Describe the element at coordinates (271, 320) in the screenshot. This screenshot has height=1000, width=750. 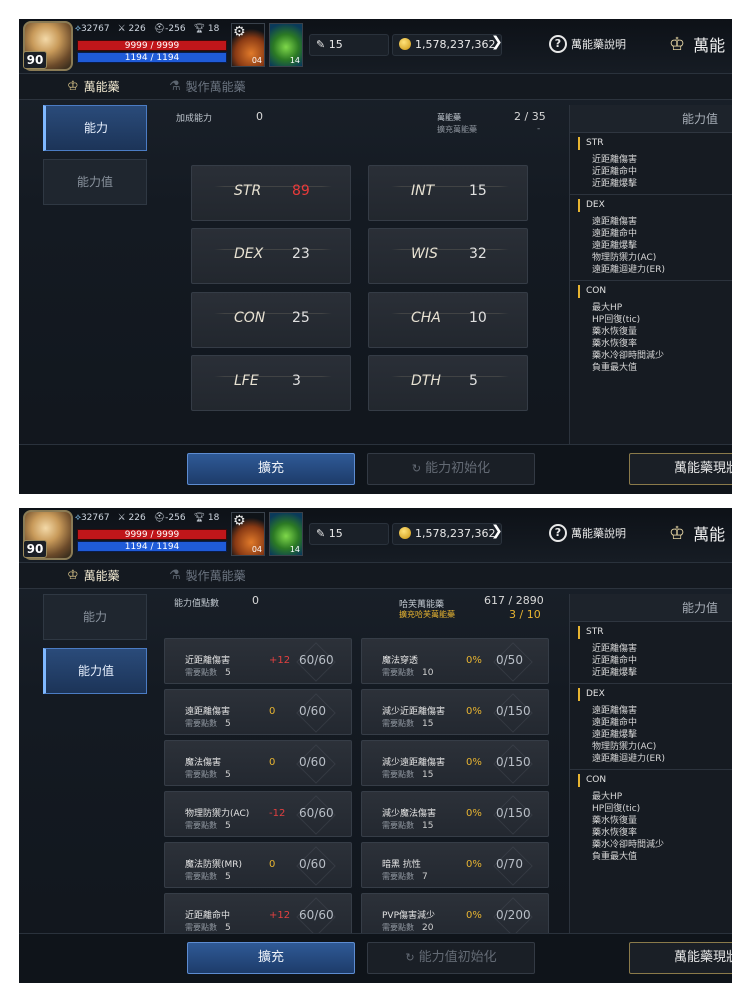
I see `stat-card-con: CON 25` at that location.